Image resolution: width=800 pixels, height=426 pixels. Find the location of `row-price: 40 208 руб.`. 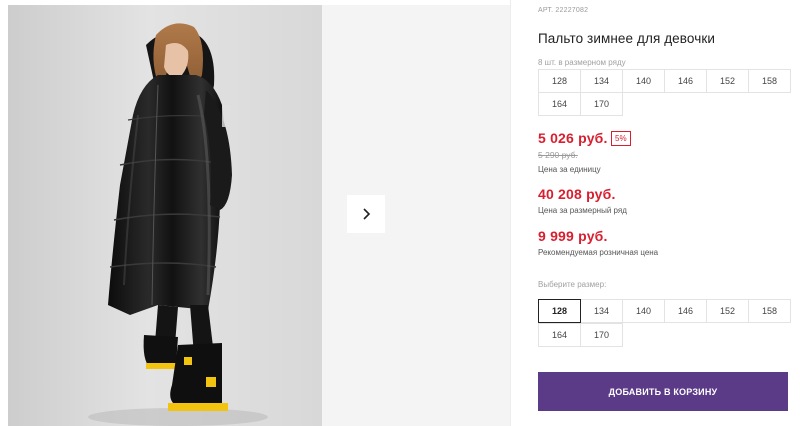

row-price: 40 208 руб. is located at coordinates (577, 194).